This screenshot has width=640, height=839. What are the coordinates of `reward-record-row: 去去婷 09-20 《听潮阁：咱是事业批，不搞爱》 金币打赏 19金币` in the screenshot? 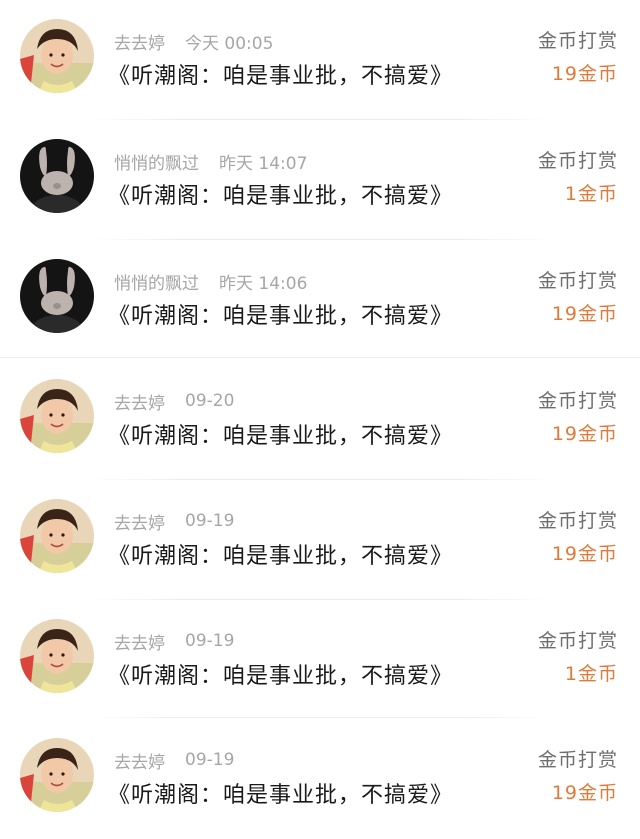 It's located at (320, 420).